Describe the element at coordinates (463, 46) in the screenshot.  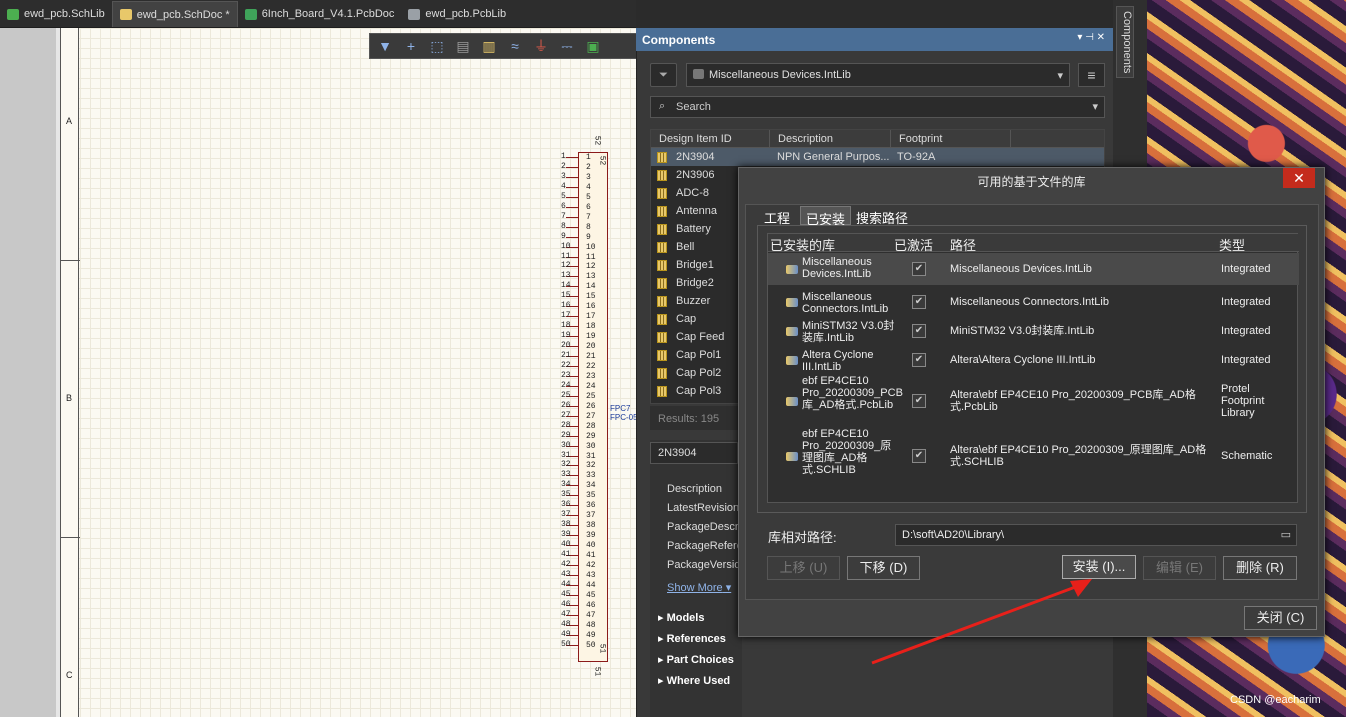
I see `align-icon: ▤` at that location.